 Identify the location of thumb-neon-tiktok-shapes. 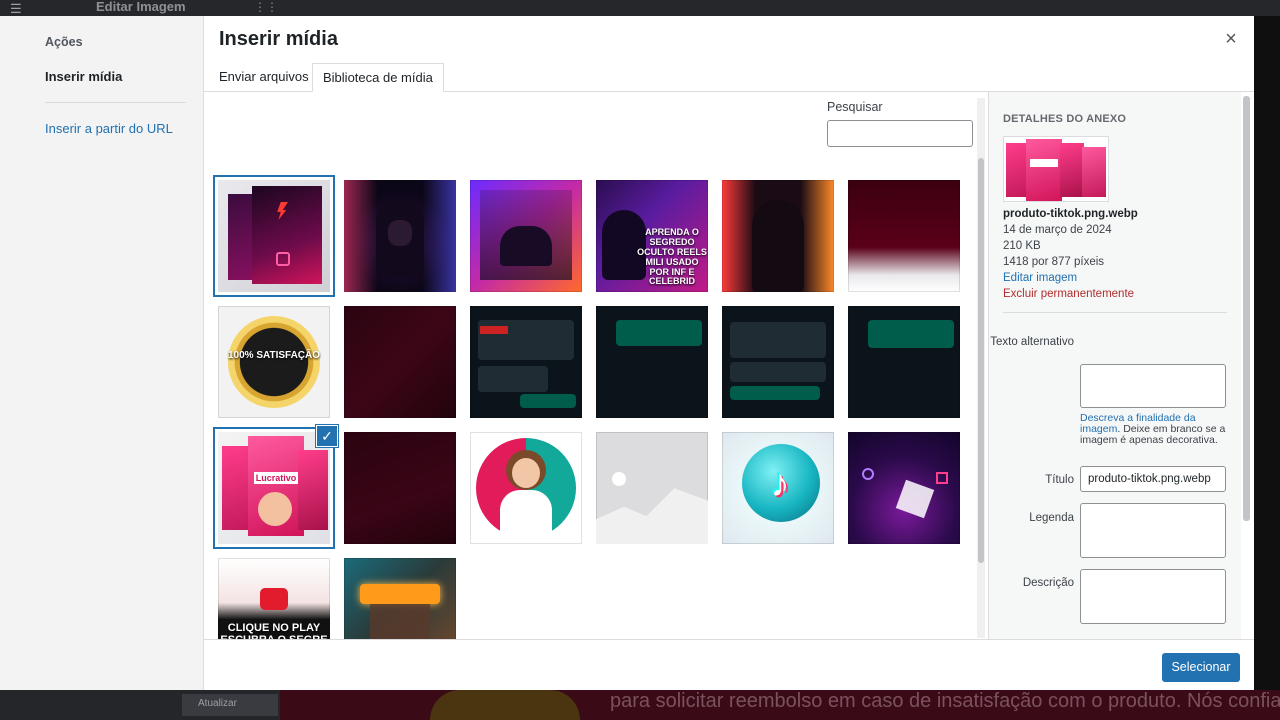
(904, 488).